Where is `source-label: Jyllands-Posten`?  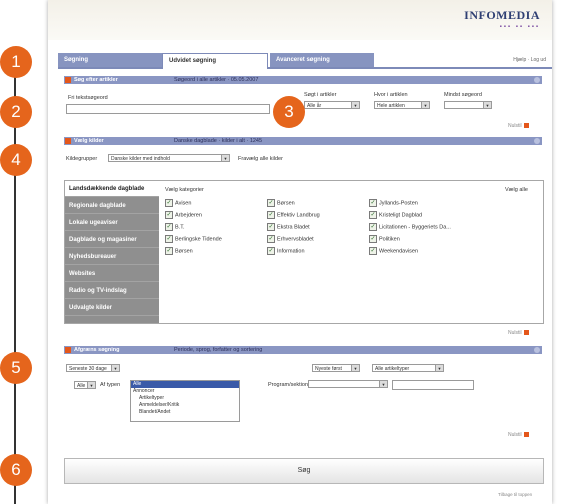 source-label: Jyllands-Posten is located at coordinates (398, 203).